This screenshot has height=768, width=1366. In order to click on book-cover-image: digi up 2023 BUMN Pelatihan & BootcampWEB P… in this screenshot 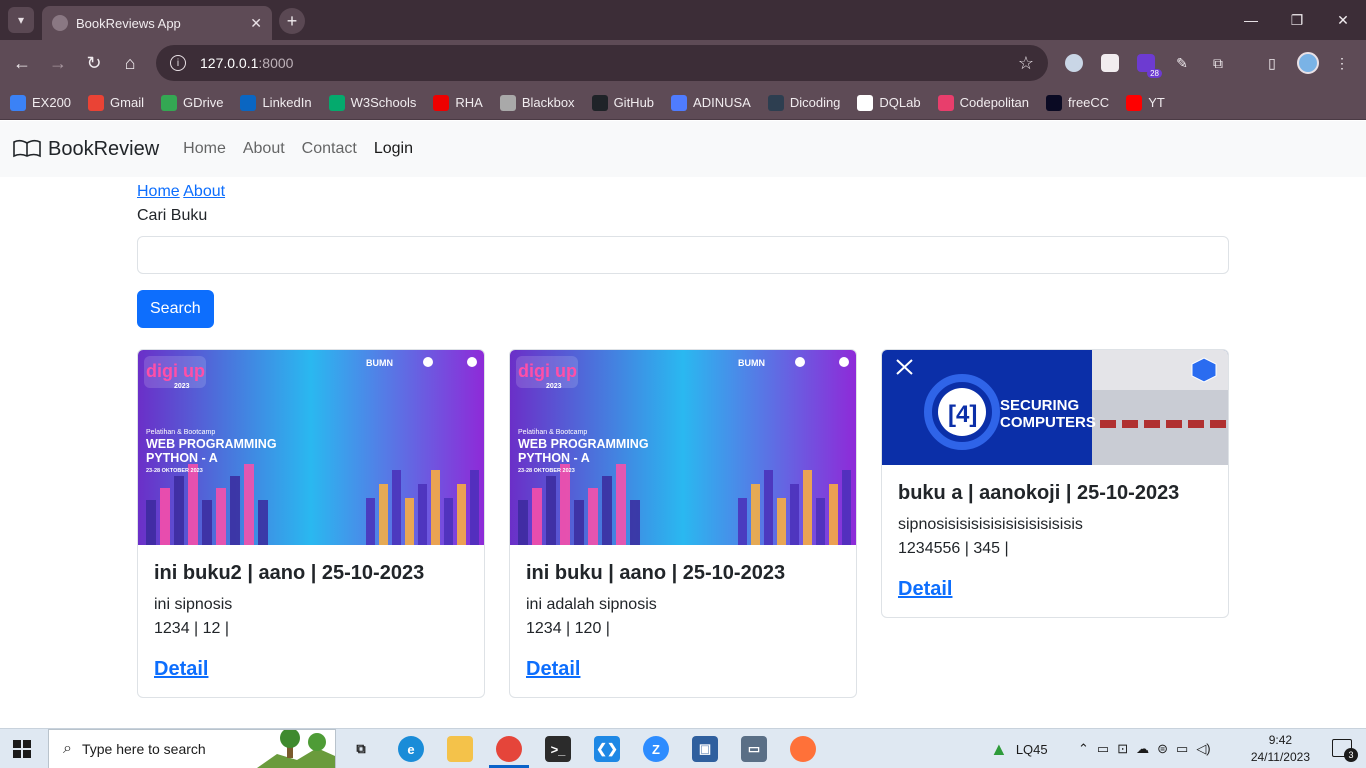, I will do `click(683, 447)`.